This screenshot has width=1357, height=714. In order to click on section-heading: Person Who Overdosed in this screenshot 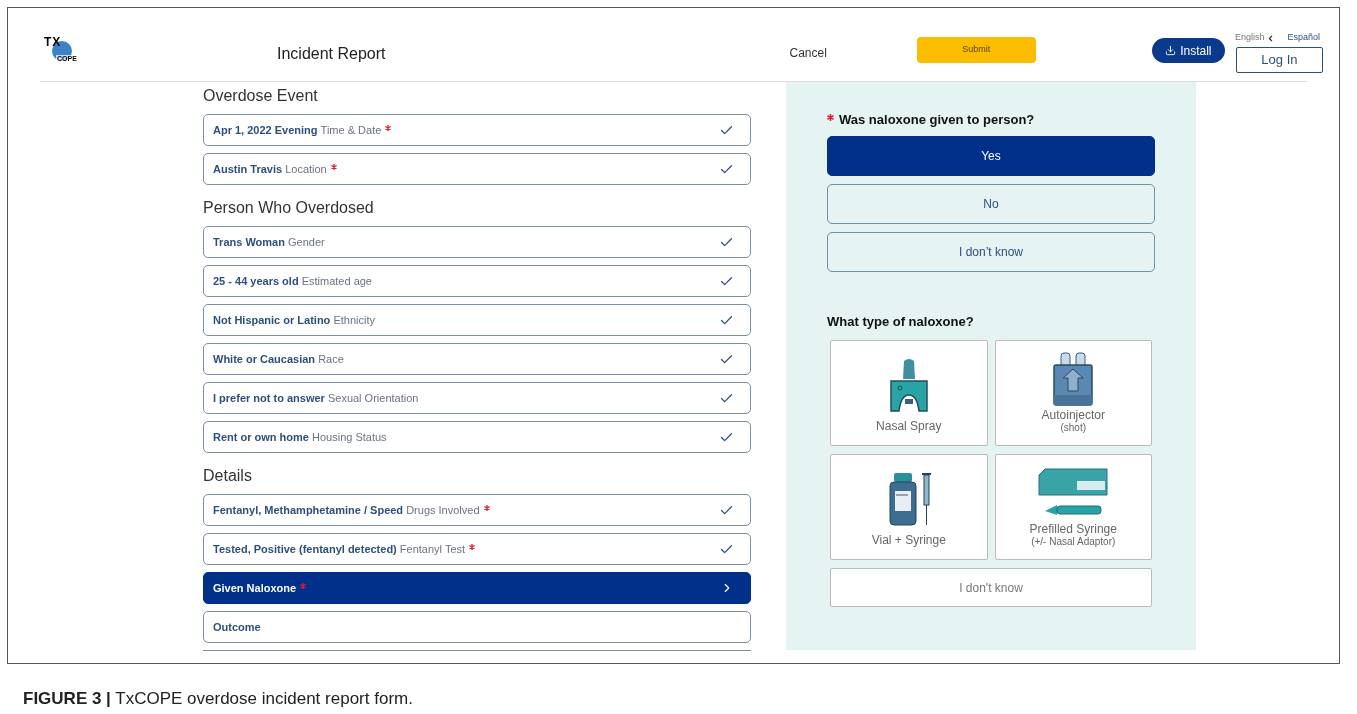, I will do `click(289, 208)`.